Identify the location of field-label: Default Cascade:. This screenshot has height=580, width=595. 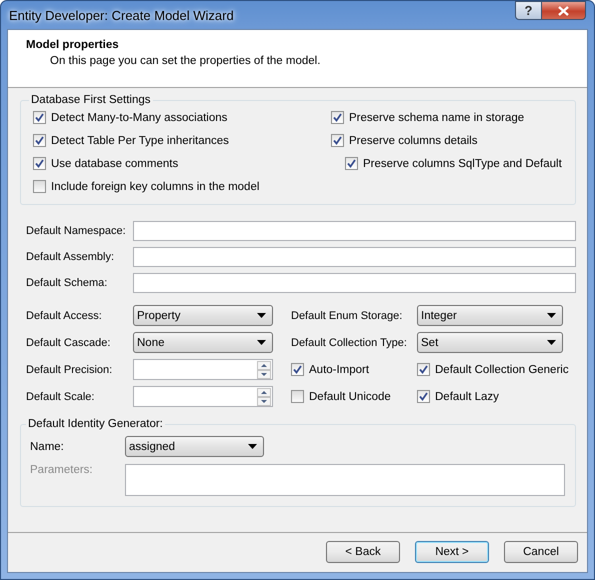
(69, 342).